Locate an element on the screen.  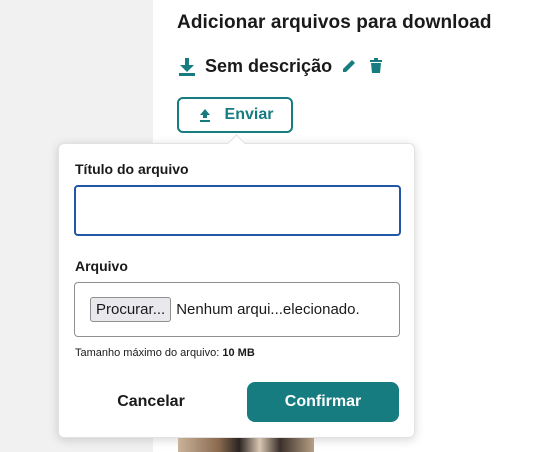
file-status: Nenhum arqui...elecionado. is located at coordinates (268, 309).